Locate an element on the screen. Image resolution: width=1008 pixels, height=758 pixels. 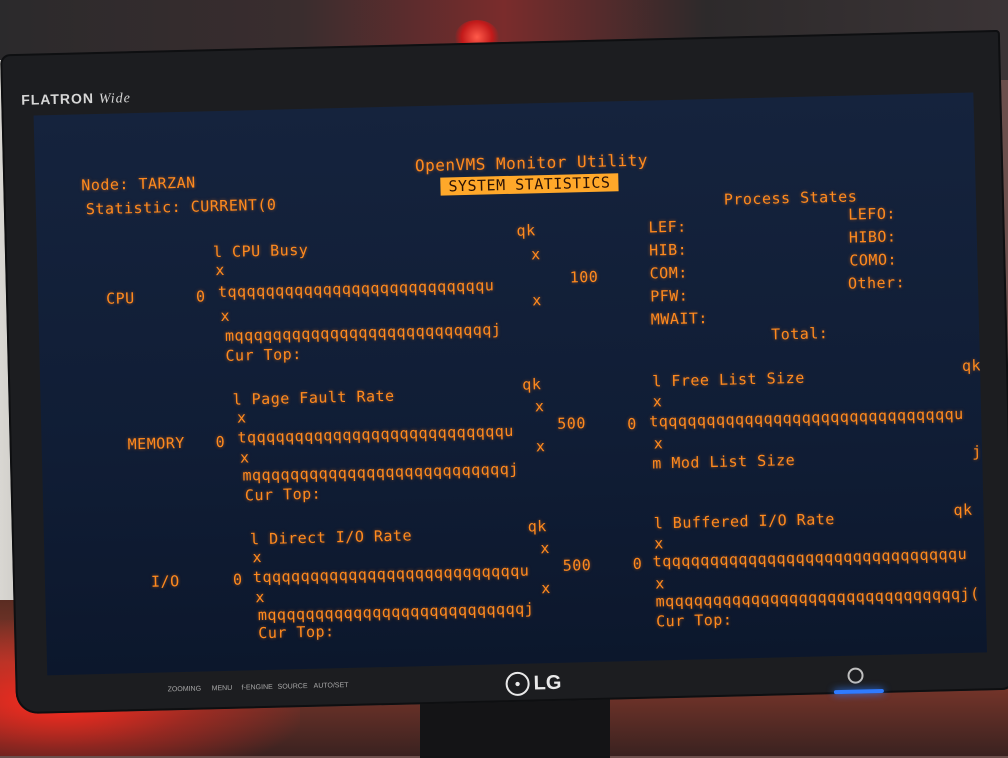
memory-zero: 0 is located at coordinates (220, 442).